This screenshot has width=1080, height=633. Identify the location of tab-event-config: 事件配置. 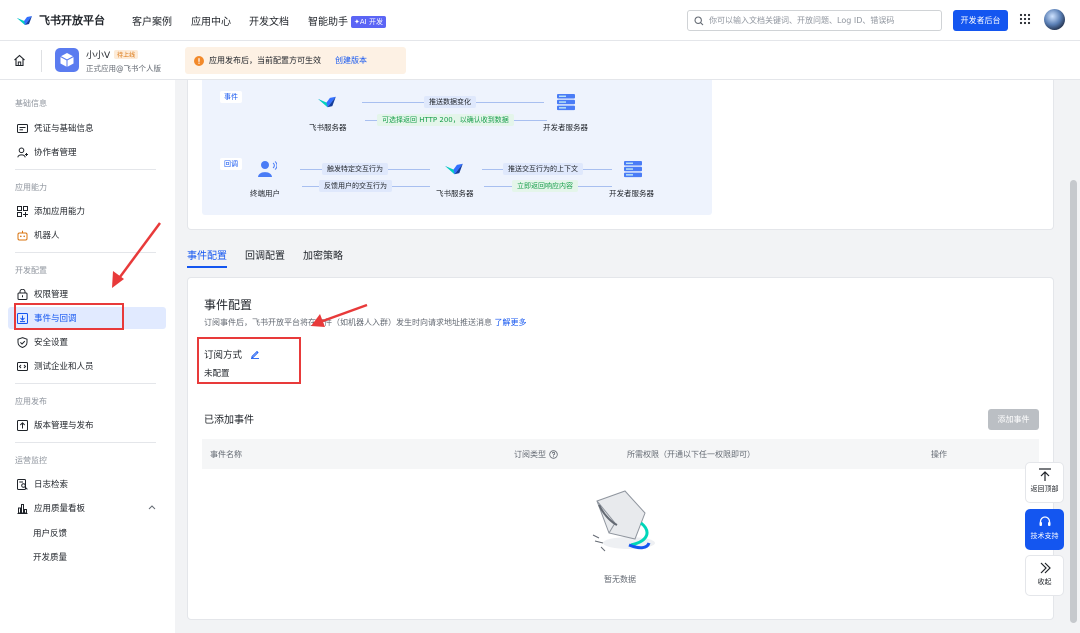
(207, 254).